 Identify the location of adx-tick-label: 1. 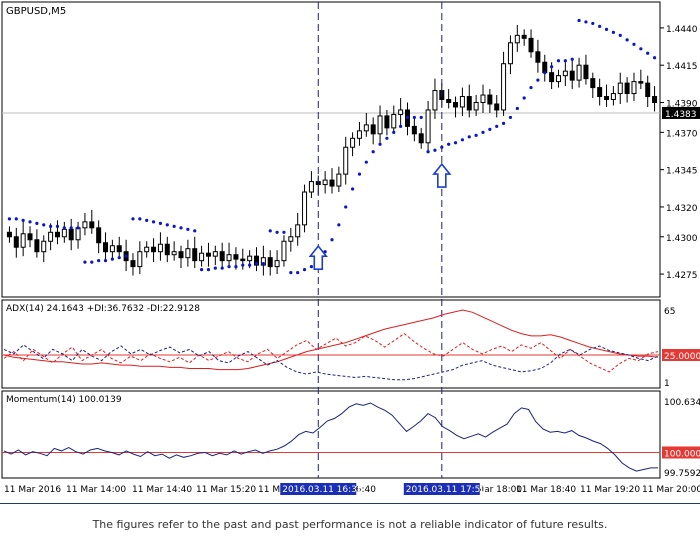
(667, 384).